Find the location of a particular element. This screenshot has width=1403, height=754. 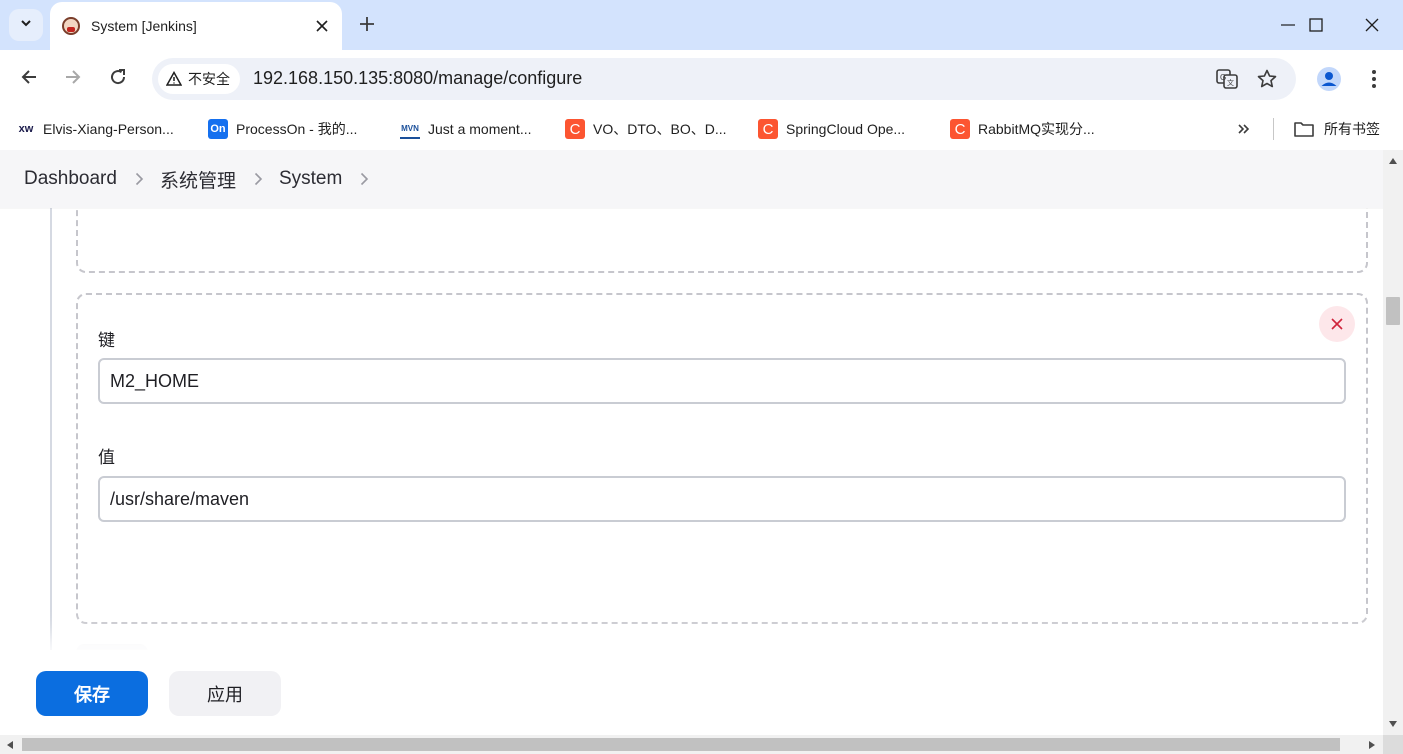

svg-text: 文 is located at coordinates (1230, 82).